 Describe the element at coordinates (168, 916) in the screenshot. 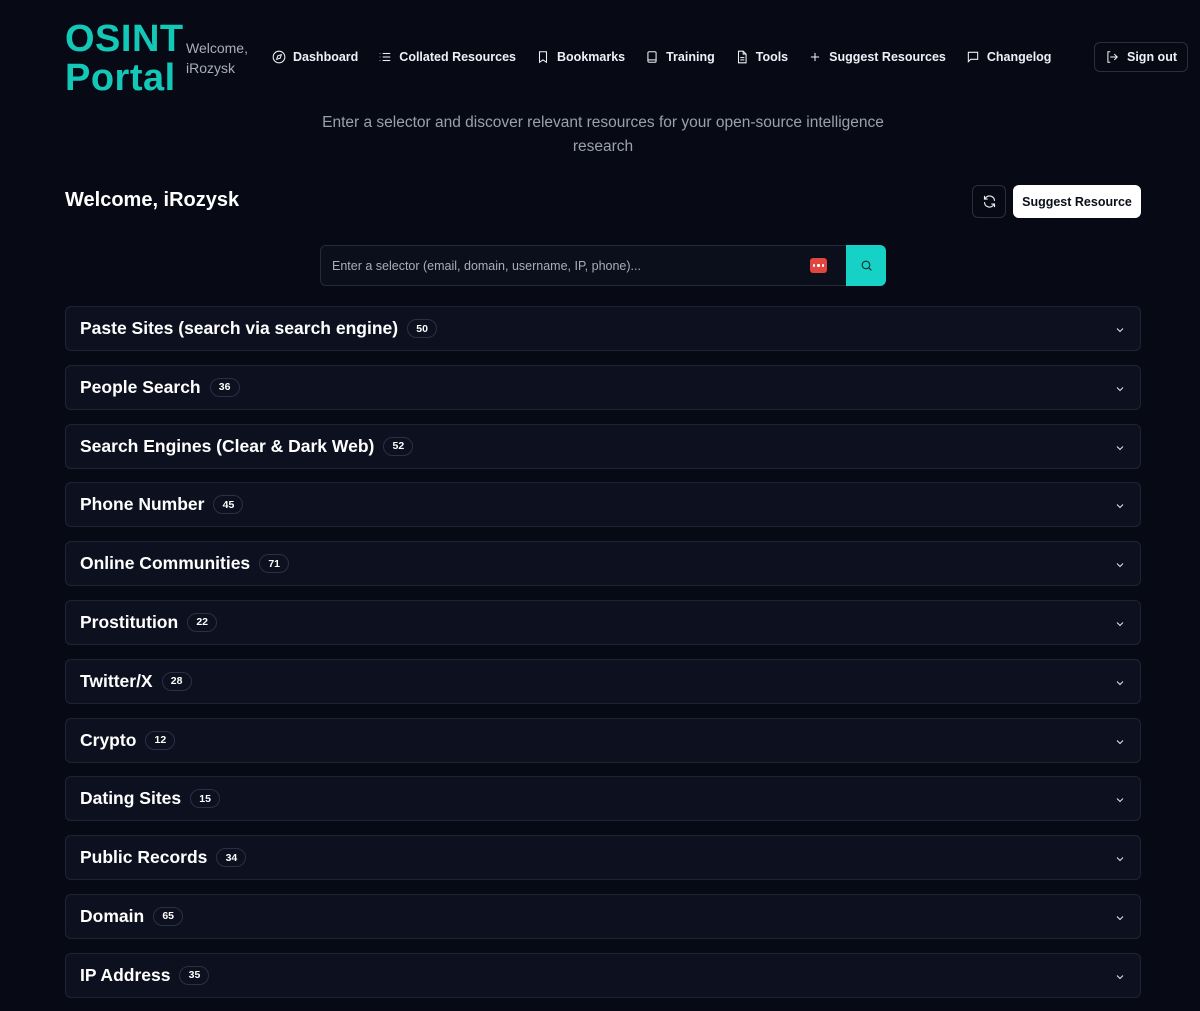

I see `category-count-badge: 65` at that location.